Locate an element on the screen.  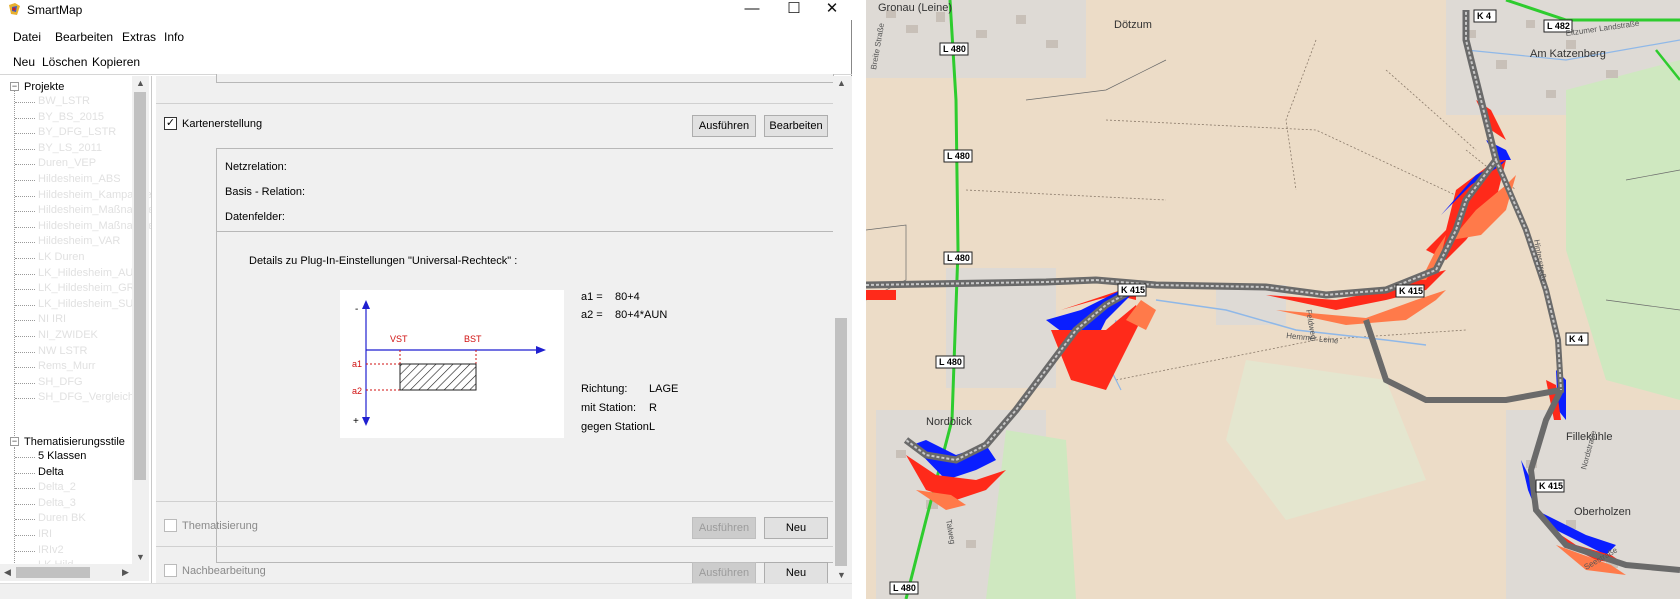
tree-item-project: LK Duren is located at coordinates (61, 257).